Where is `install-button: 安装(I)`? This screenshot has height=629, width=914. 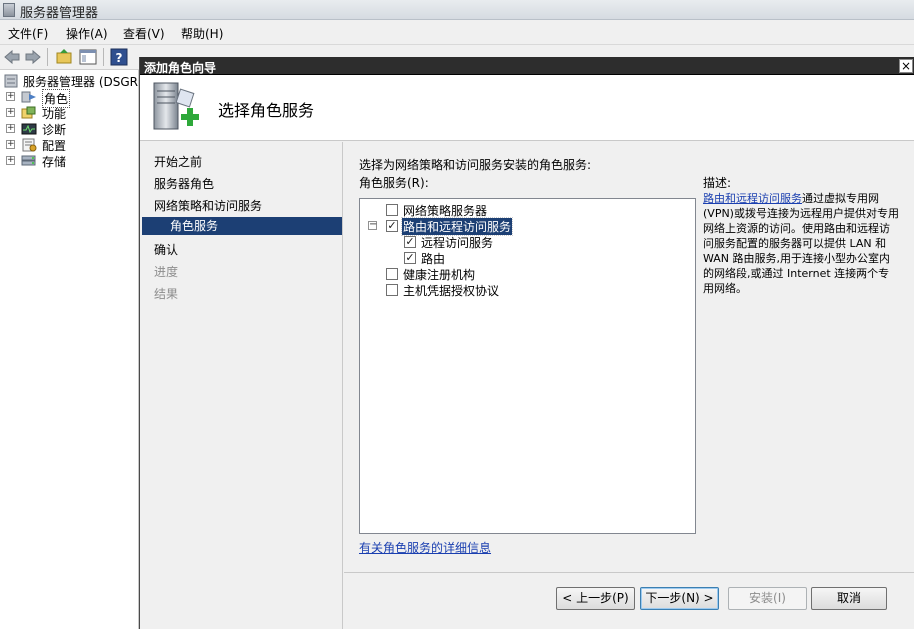 install-button: 安装(I) is located at coordinates (767, 598).